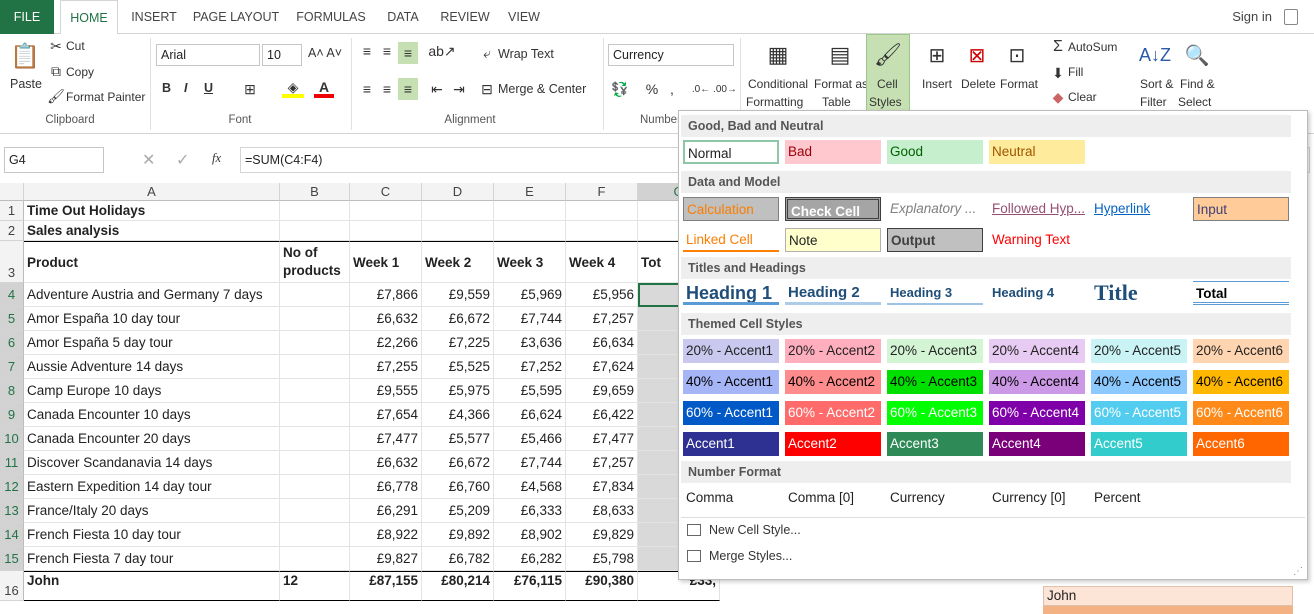 The image size is (1314, 614). Describe the element at coordinates (731, 382) in the screenshot. I see `style-40-accent1: 40% - Accent1` at that location.